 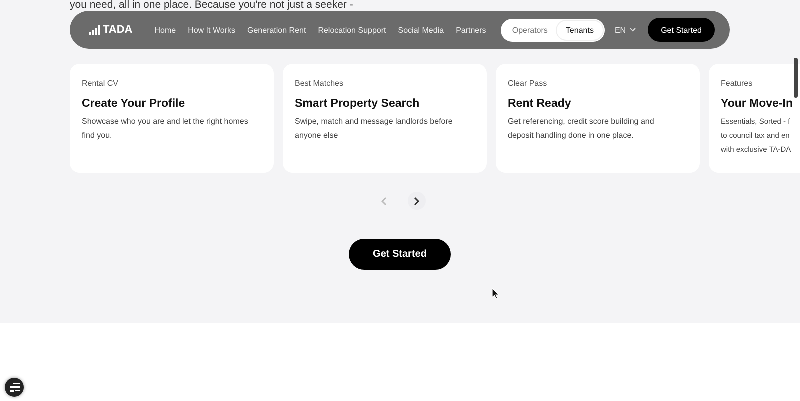 I want to click on nav-link: Relocation Support, so click(x=352, y=30).